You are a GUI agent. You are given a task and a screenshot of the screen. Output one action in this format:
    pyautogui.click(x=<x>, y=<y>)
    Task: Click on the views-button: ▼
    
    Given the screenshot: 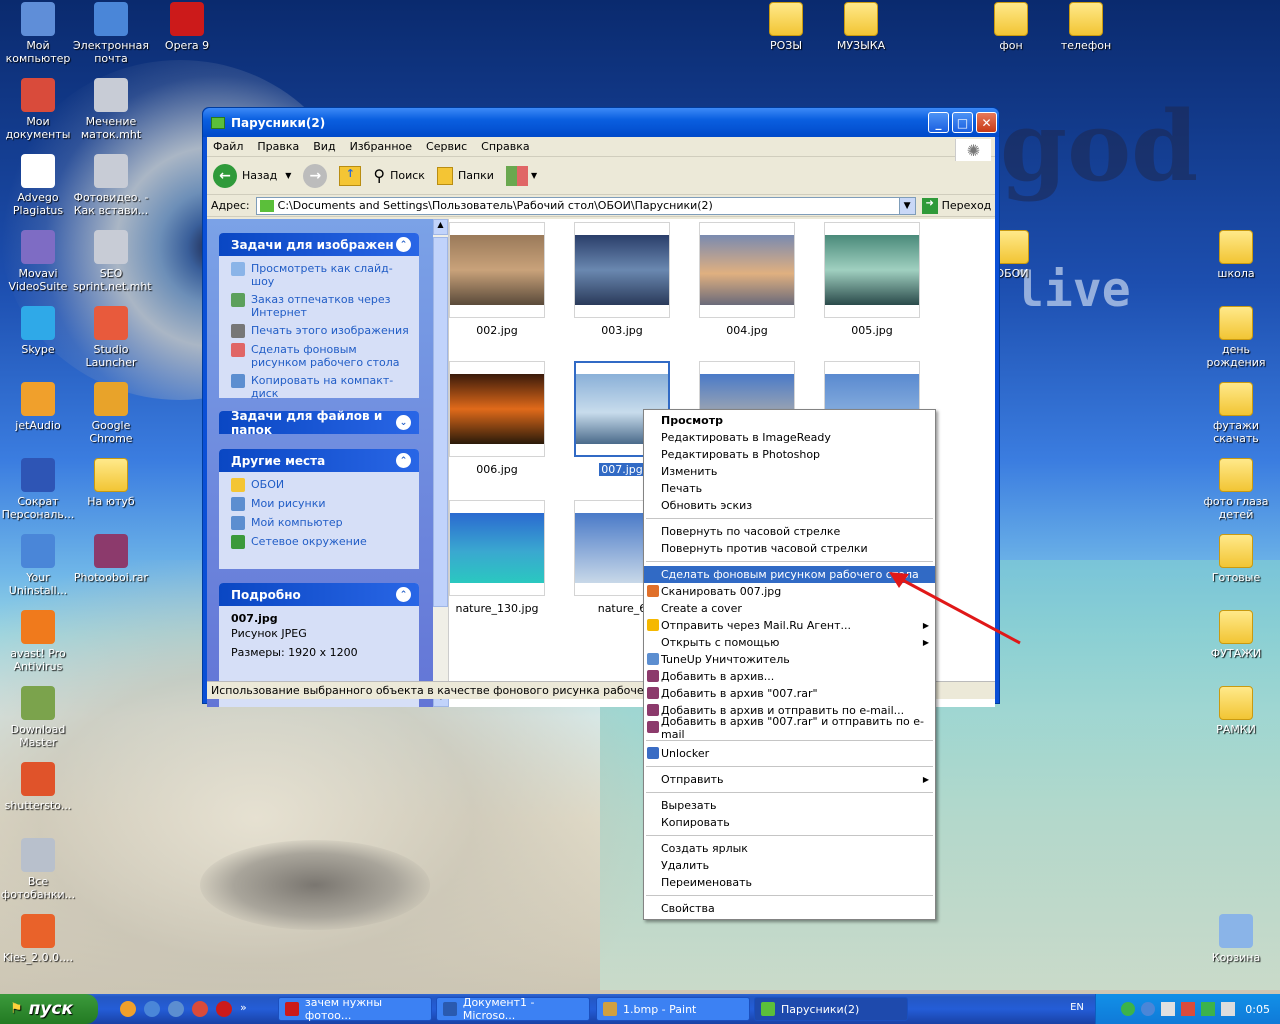 What is the action you would take?
    pyautogui.click(x=521, y=175)
    